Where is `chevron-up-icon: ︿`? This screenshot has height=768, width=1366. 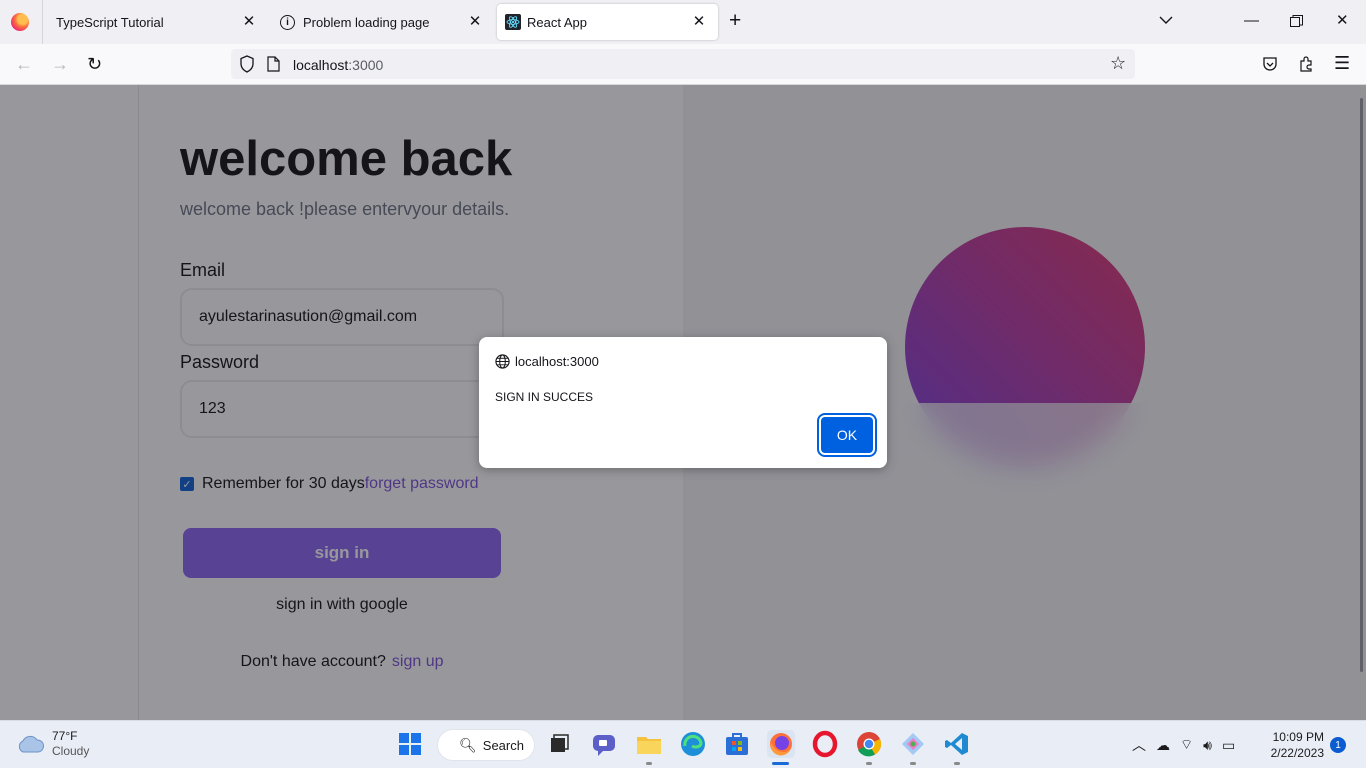
chevron-up-icon: ︿ is located at coordinates (1139, 745).